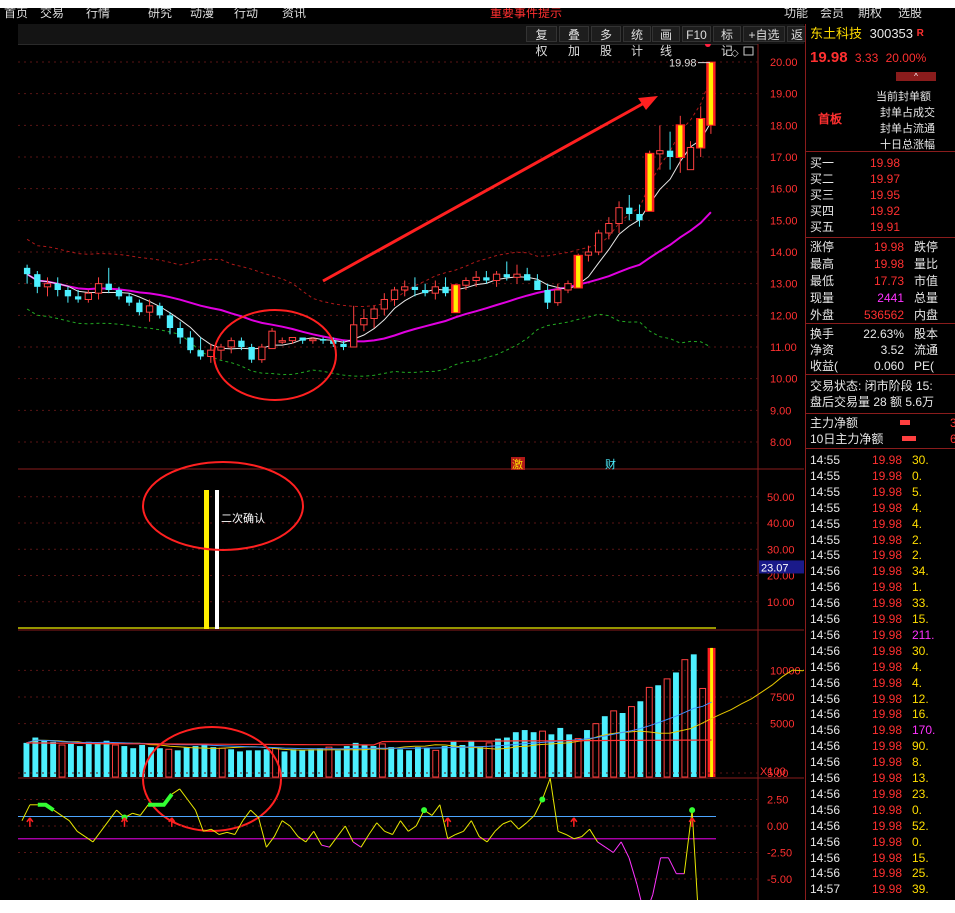 The image size is (955, 913). Describe the element at coordinates (906, 58) in the screenshot. I see `price-pct: 20.00%` at that location.